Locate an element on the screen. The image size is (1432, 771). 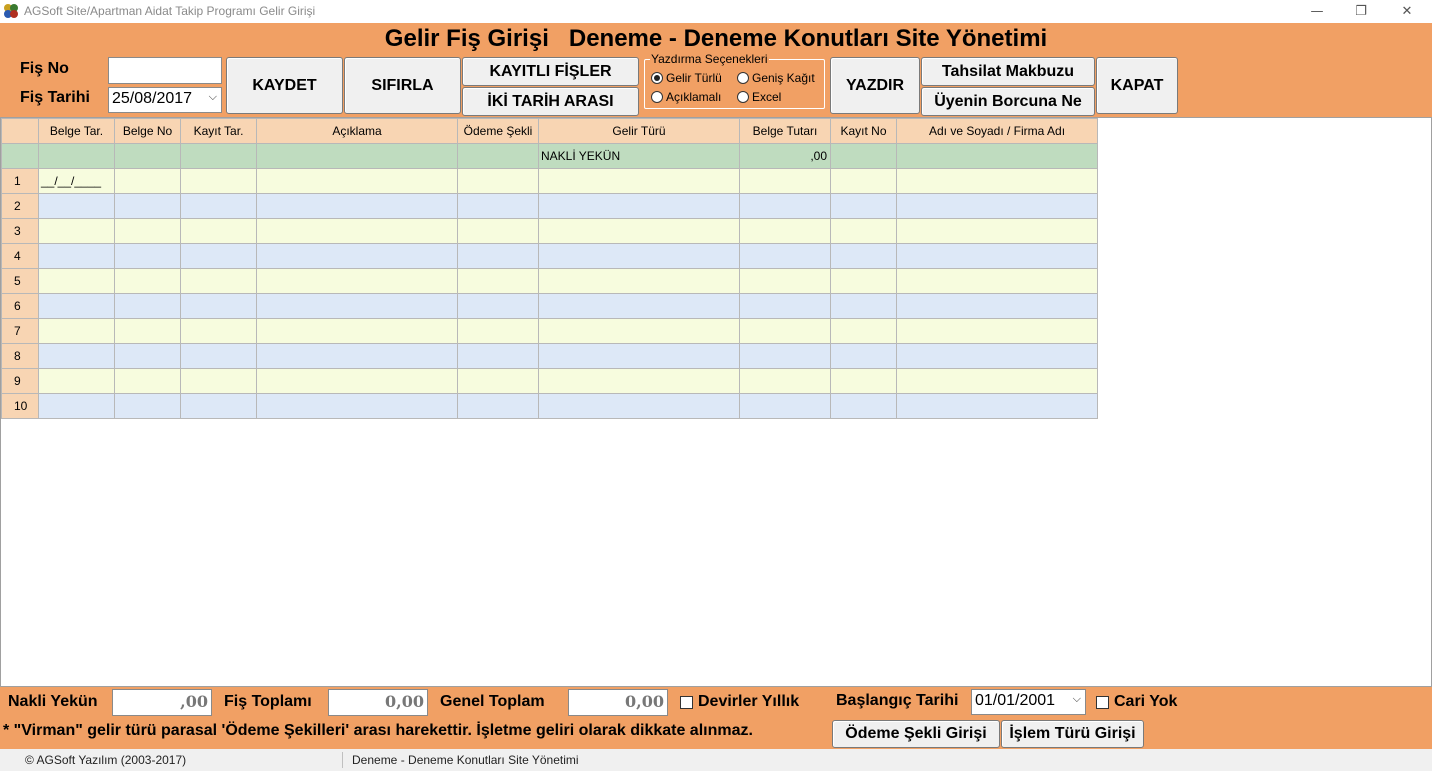
fis-tarihi-picker: 25/08/2017 ⌵ is located at coordinates (165, 100).